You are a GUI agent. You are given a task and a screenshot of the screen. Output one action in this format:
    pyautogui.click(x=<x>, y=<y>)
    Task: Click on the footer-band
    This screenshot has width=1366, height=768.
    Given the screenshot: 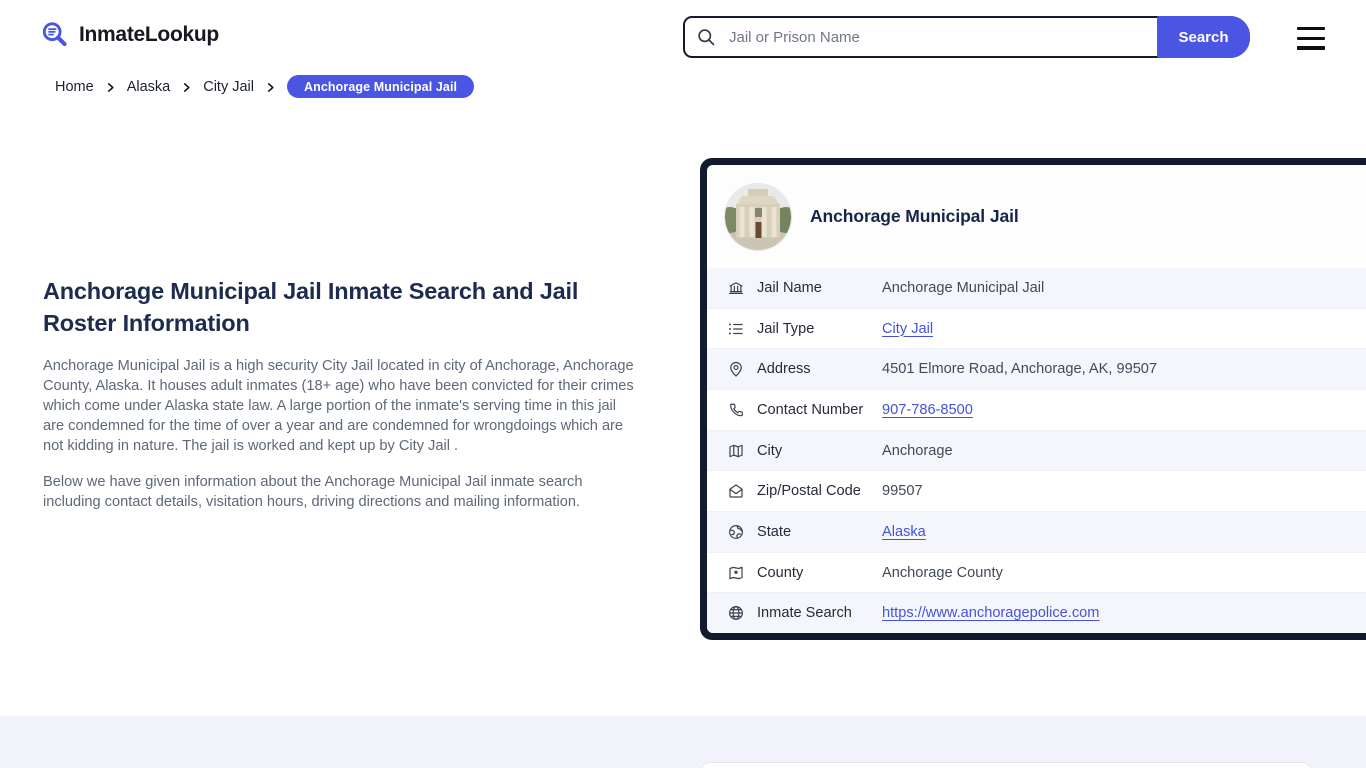 What is the action you would take?
    pyautogui.click(x=683, y=742)
    